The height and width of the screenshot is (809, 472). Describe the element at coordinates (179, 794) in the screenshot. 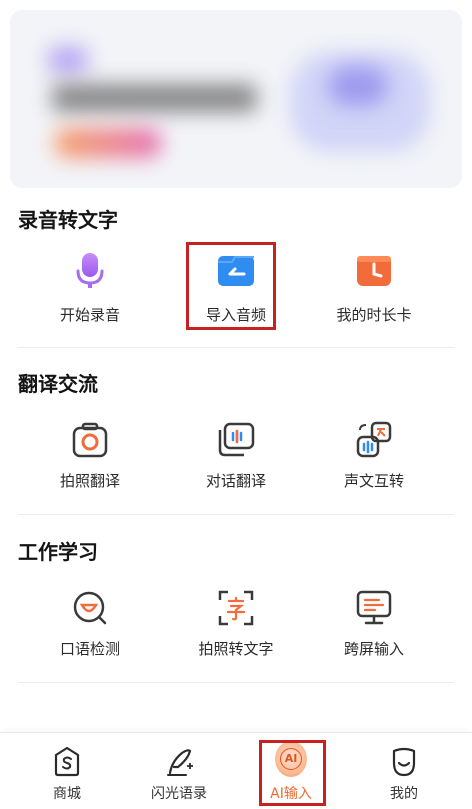

I see `nav-label: 闪光语录` at that location.